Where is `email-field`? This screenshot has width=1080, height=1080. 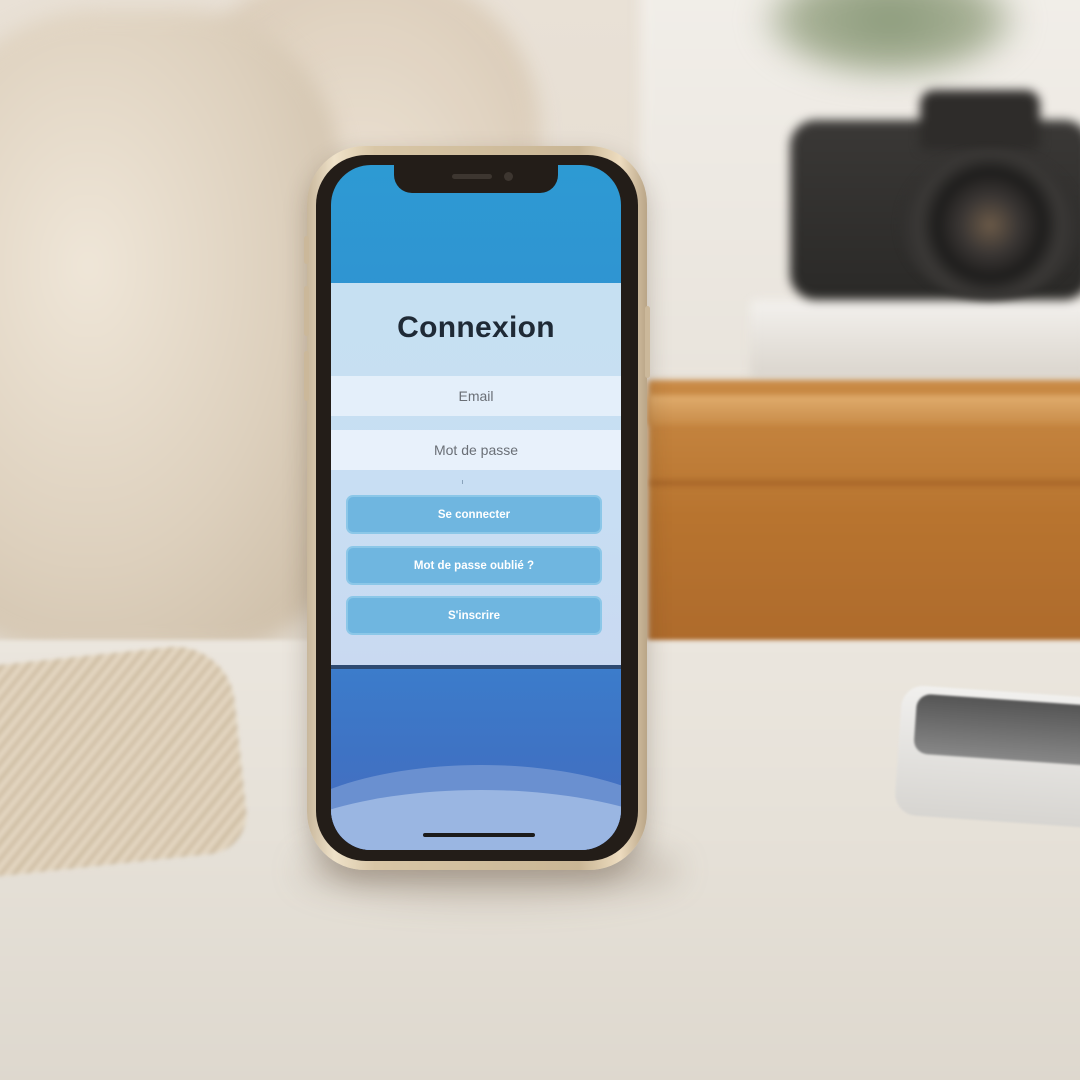 email-field is located at coordinates (476, 396).